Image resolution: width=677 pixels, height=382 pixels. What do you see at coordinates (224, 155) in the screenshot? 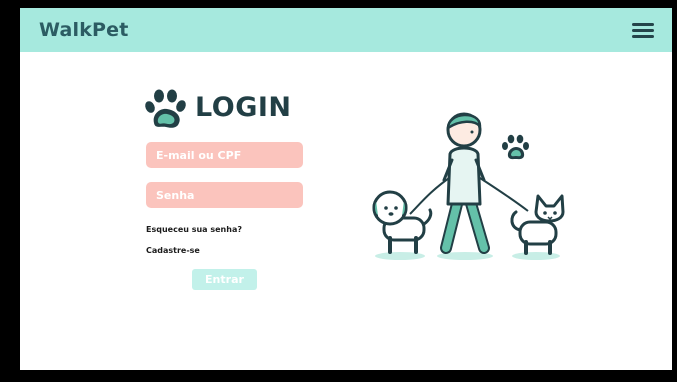
I see `email-field` at bounding box center [224, 155].